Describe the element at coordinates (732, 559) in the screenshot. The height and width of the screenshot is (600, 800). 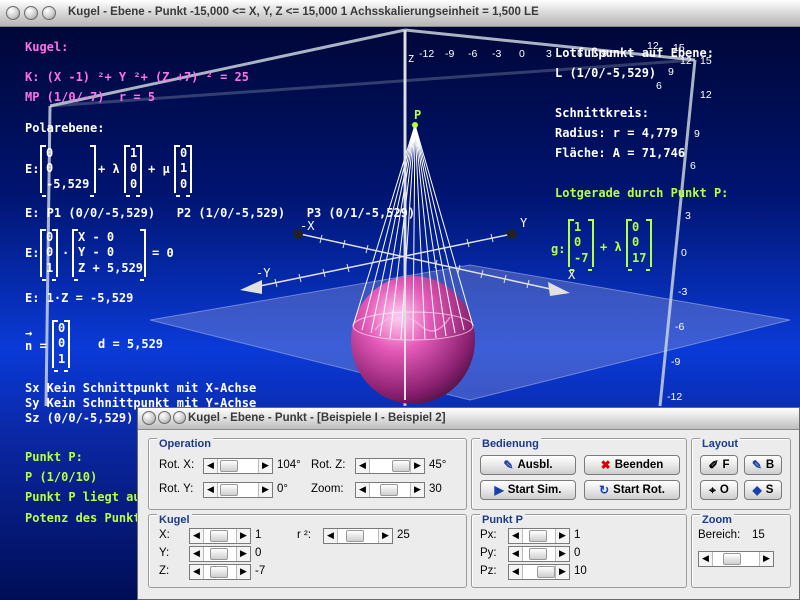
I see `bereich-thumb` at that location.